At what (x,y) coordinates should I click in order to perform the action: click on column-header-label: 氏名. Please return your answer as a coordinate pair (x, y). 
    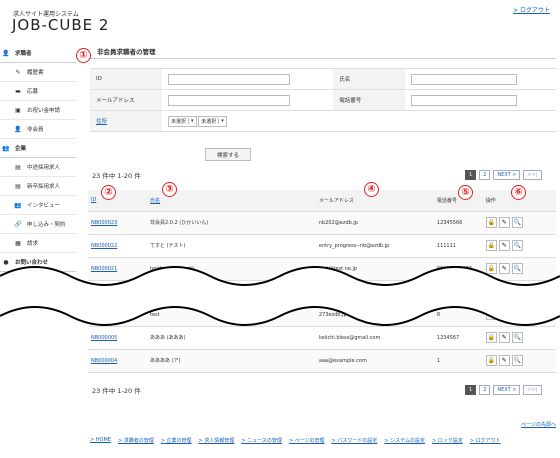
    Looking at the image, I should click on (155, 201).